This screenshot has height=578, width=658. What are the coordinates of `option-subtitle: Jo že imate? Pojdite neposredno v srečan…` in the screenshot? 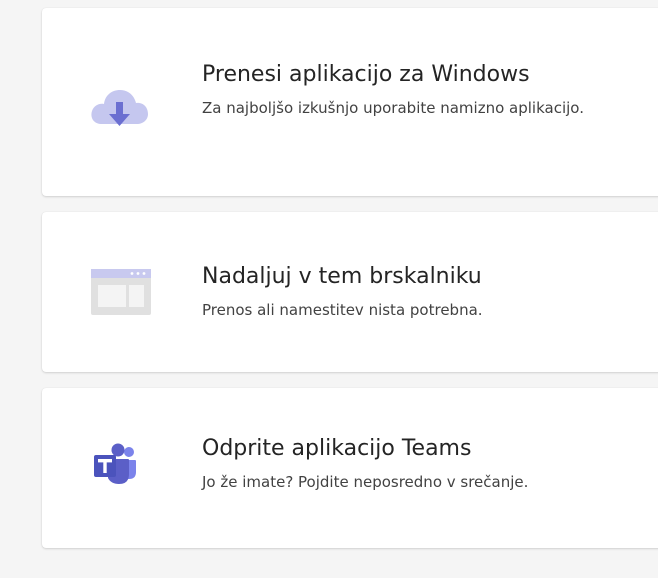 It's located at (365, 482).